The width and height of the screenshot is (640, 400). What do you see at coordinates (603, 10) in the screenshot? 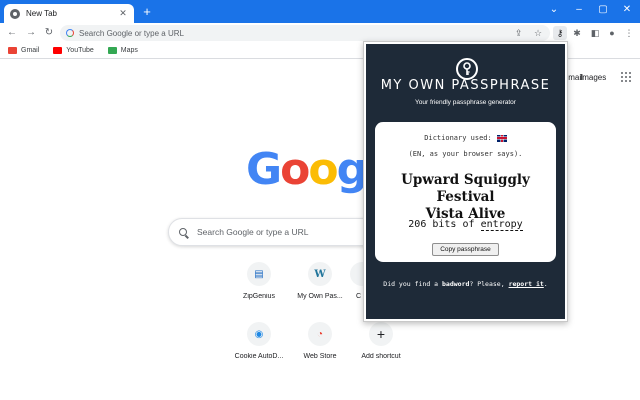
I see `maximize-button: ▢` at bounding box center [603, 10].